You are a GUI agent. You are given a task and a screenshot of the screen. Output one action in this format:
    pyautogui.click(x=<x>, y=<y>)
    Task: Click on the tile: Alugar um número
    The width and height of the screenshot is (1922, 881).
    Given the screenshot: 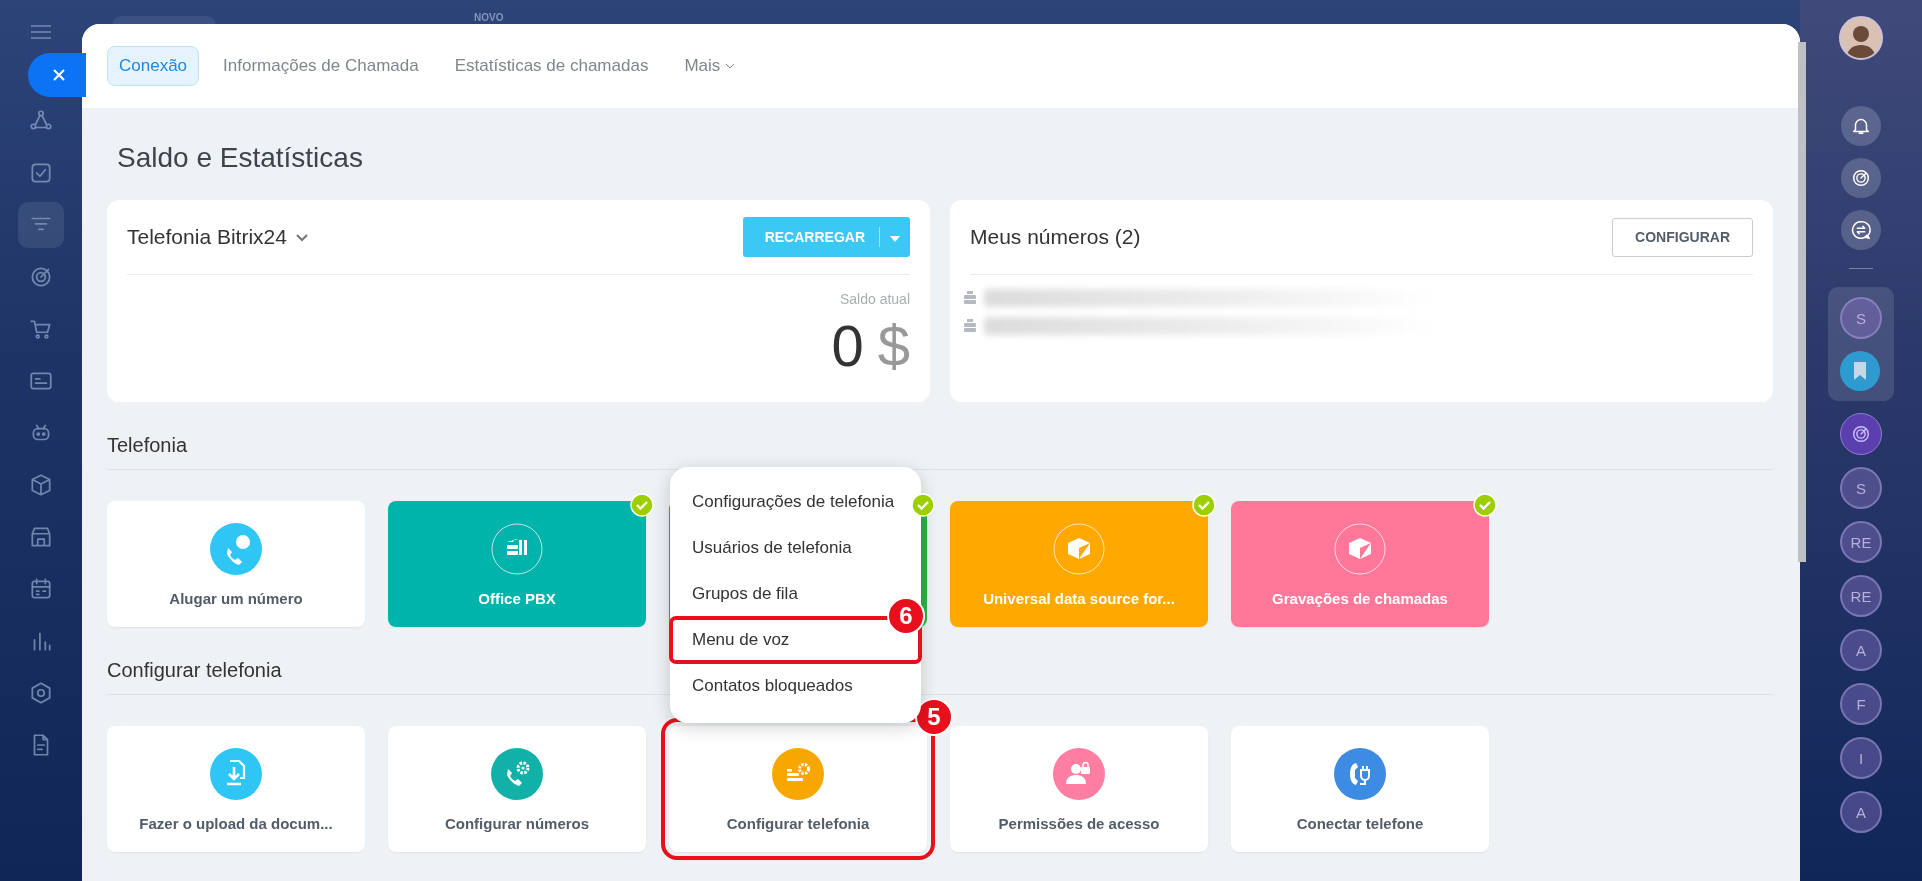 What is the action you would take?
    pyautogui.click(x=236, y=564)
    